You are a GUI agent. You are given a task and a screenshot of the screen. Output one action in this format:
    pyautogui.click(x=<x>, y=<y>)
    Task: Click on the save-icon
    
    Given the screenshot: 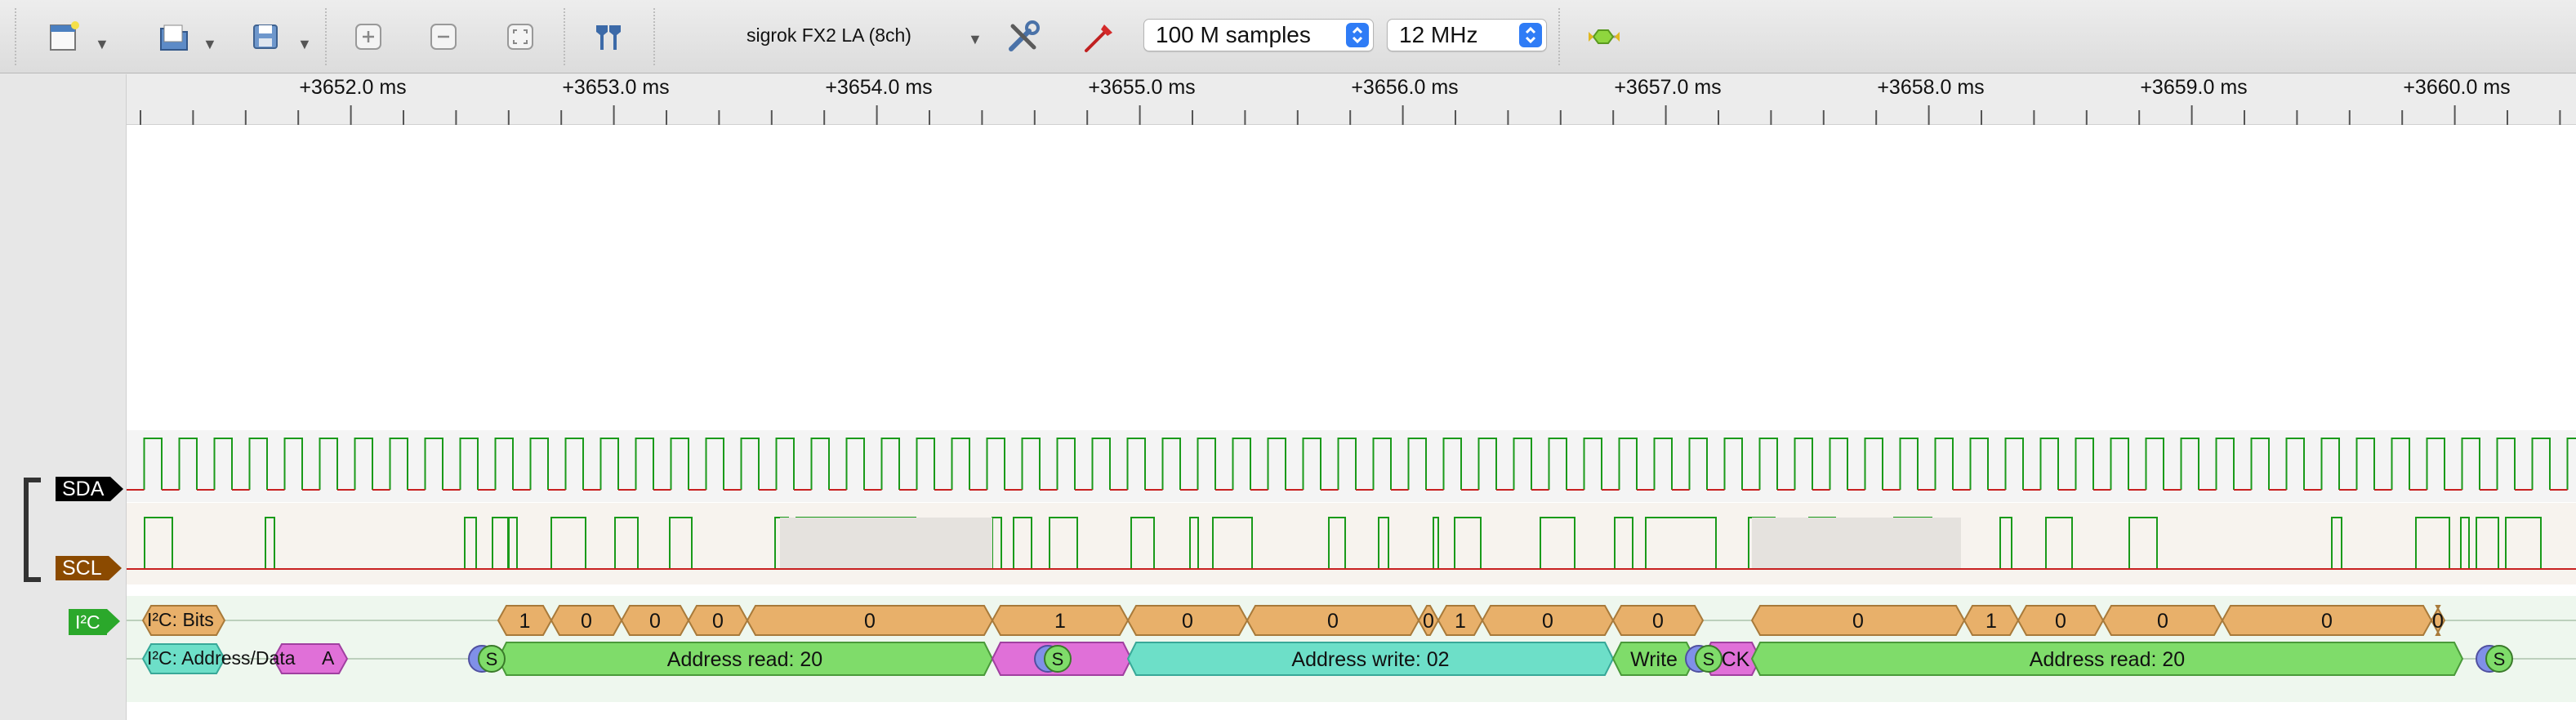 What is the action you would take?
    pyautogui.click(x=265, y=37)
    